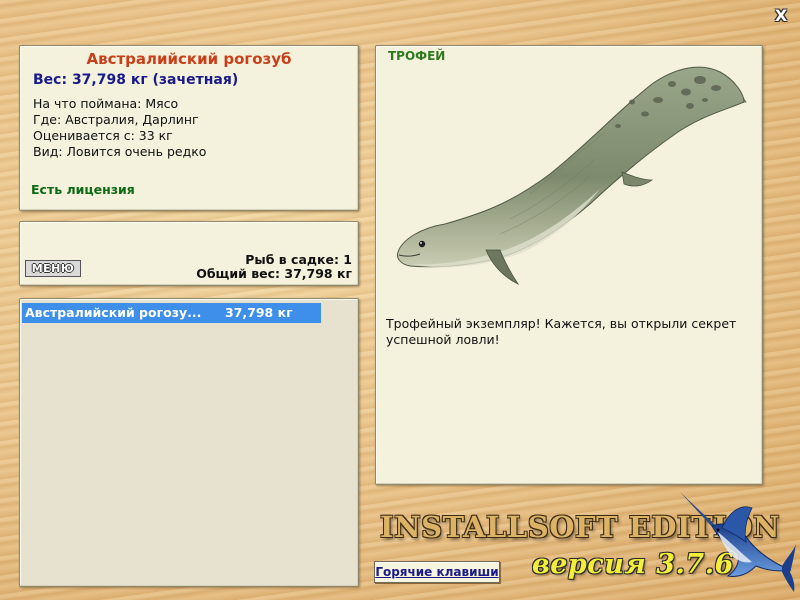  What do you see at coordinates (781, 16) in the screenshot?
I see `close-icon: X` at bounding box center [781, 16].